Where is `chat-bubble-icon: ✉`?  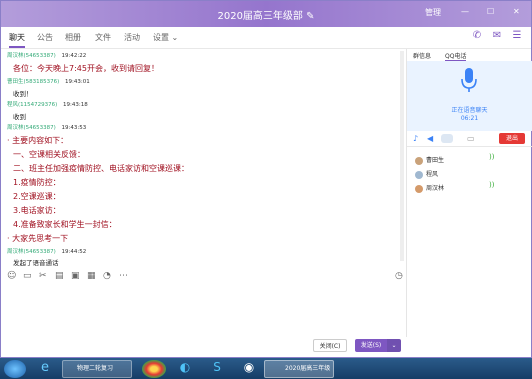 chat-bubble-icon: ✉ is located at coordinates (497, 38).